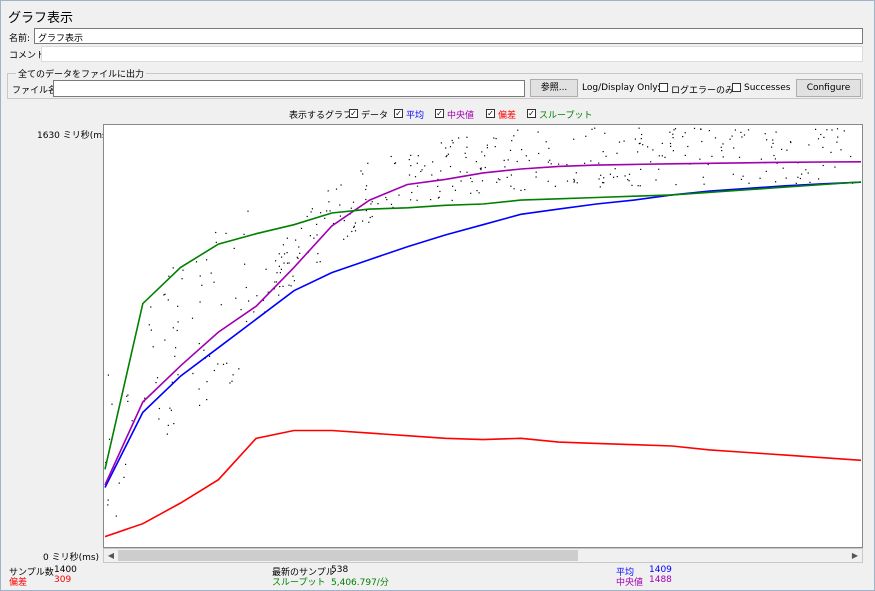 The width and height of the screenshot is (875, 591). What do you see at coordinates (828, 88) in the screenshot?
I see `configure-button: Configure` at bounding box center [828, 88].